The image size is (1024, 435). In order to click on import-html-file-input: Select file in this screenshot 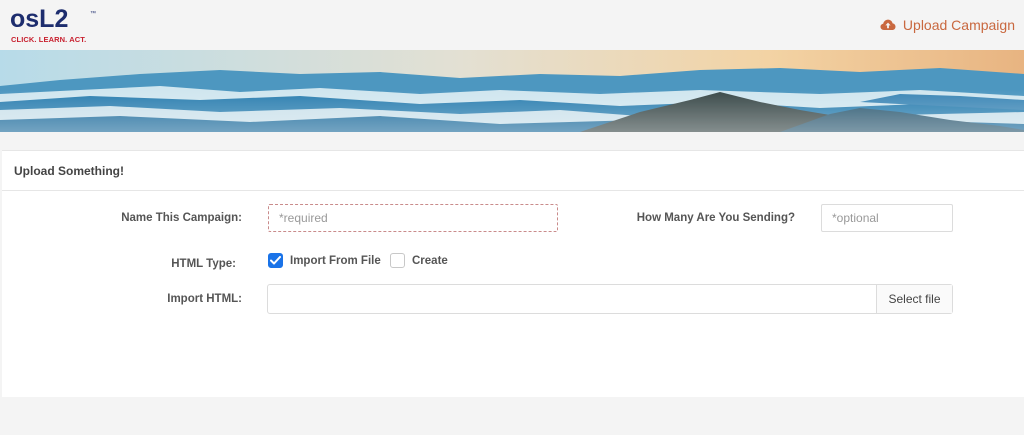, I will do `click(610, 299)`.